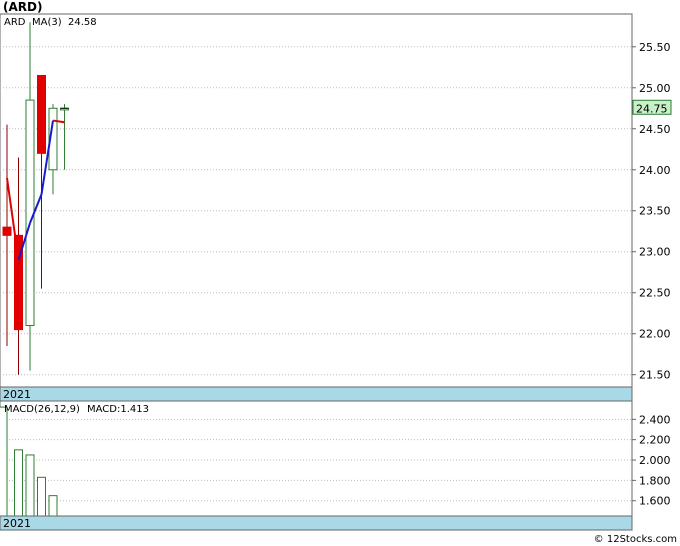  I want to click on price-tick-label: 23.00, so click(655, 252).